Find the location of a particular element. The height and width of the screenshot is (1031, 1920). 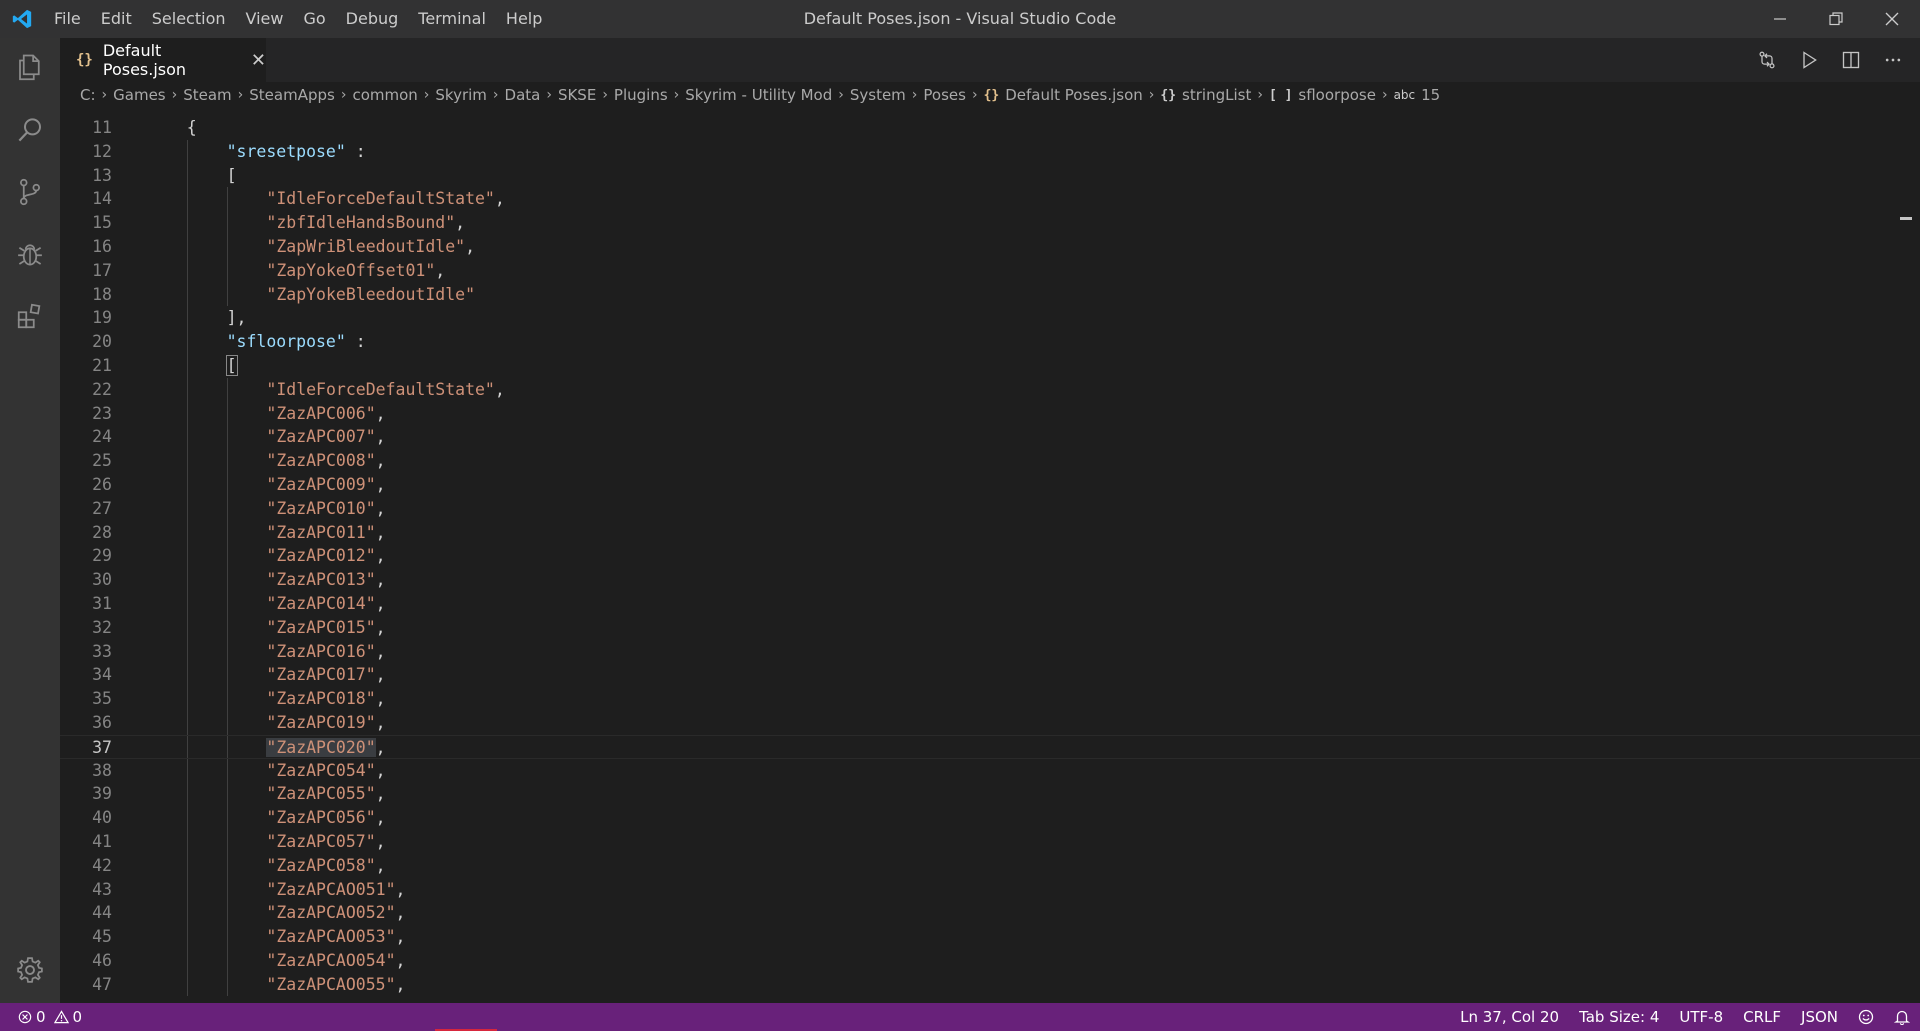

feedback-button is located at coordinates (1866, 1017).